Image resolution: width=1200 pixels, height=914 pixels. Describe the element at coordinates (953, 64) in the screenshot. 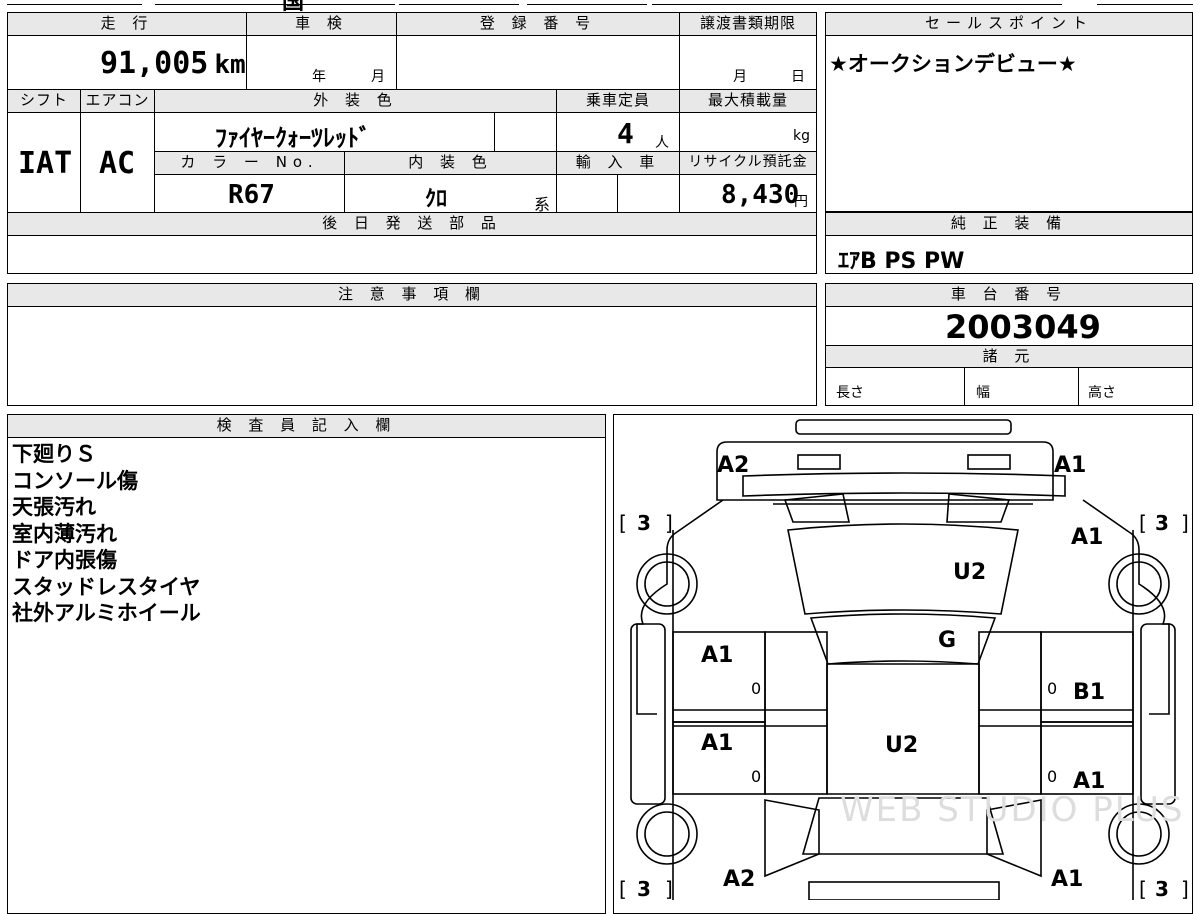

I see `sales-point-text: ★オークションデビュー★` at that location.